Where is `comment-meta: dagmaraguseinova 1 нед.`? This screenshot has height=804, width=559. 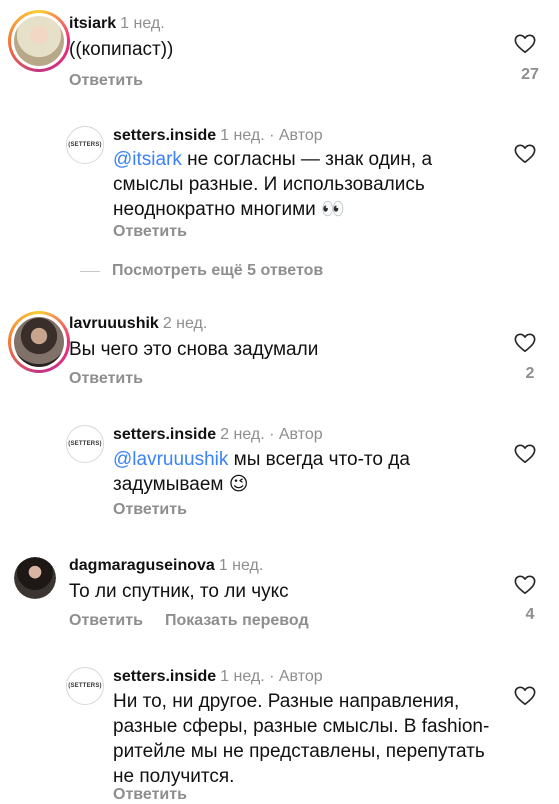 comment-meta: dagmaraguseinova 1 нед. is located at coordinates (166, 566).